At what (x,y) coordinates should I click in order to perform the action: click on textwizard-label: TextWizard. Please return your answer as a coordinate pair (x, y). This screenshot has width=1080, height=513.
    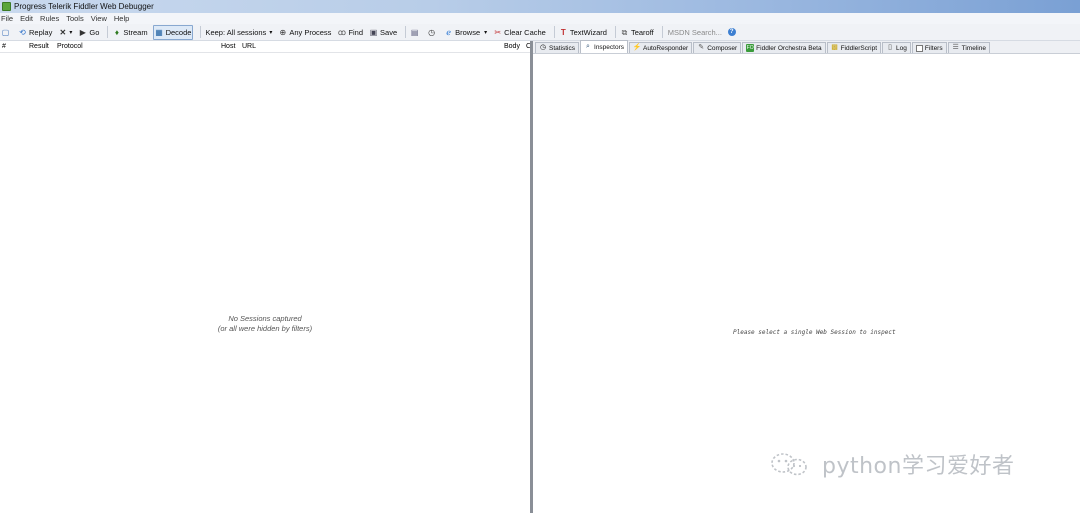
    Looking at the image, I should click on (588, 32).